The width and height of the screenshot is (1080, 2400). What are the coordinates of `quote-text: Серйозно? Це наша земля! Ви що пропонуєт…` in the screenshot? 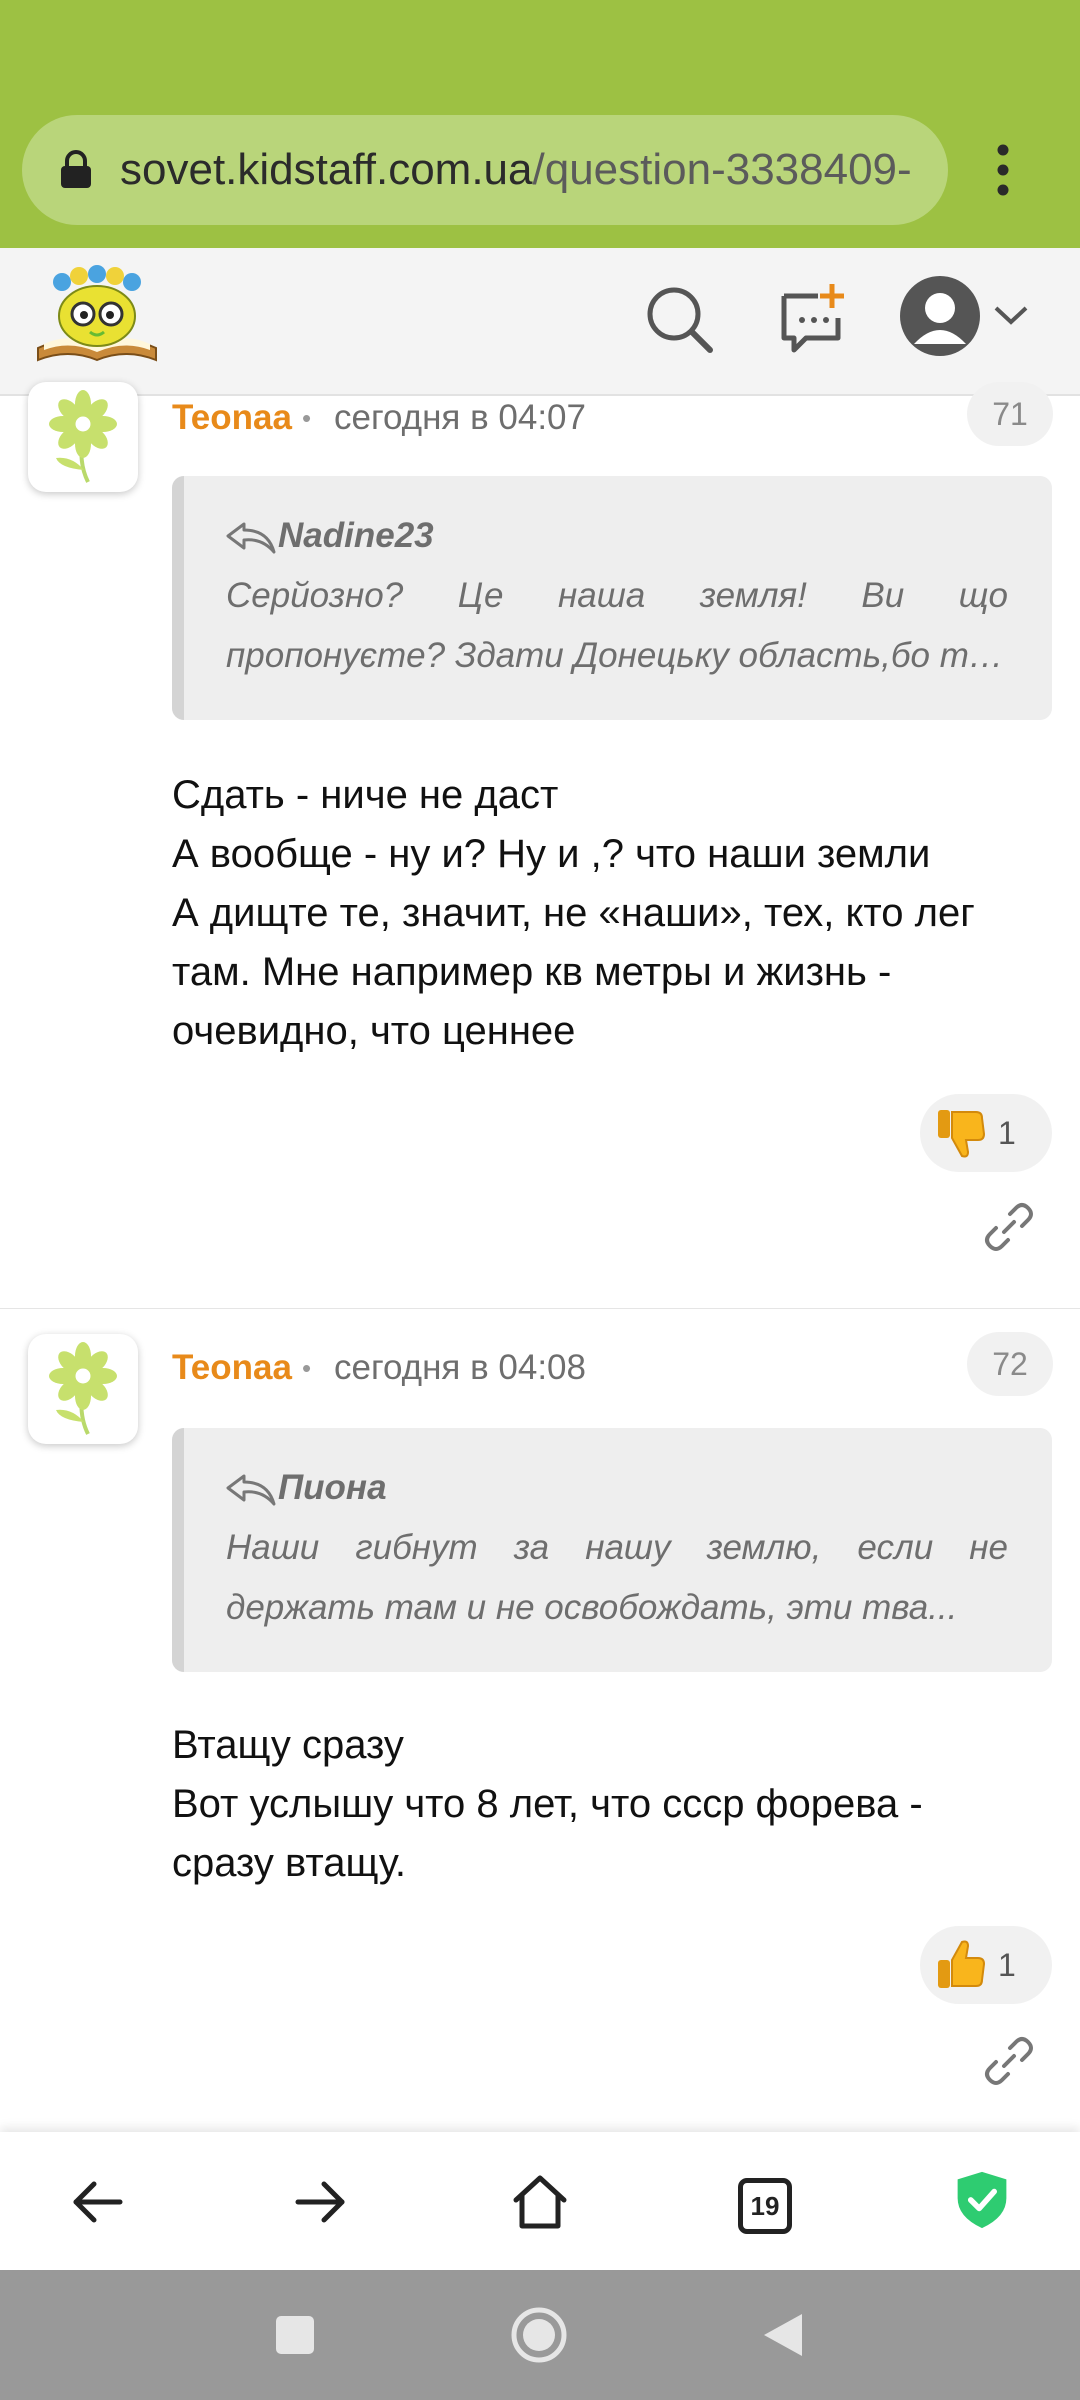 It's located at (617, 626).